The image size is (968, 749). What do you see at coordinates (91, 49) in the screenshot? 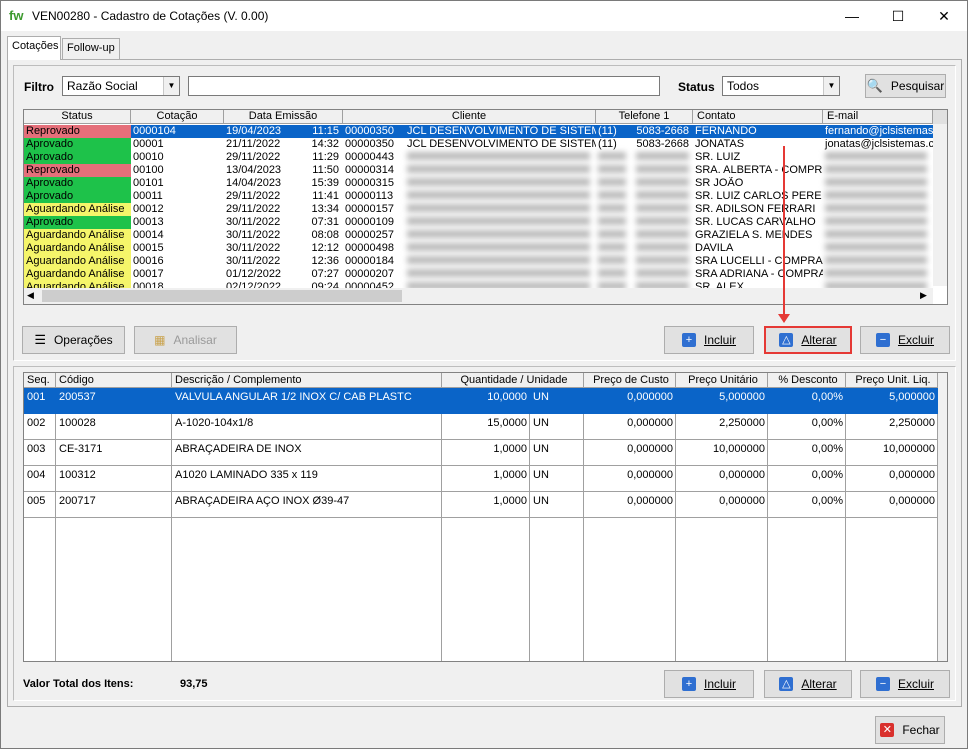
I see `tab-follow-up: Follow-up` at bounding box center [91, 49].